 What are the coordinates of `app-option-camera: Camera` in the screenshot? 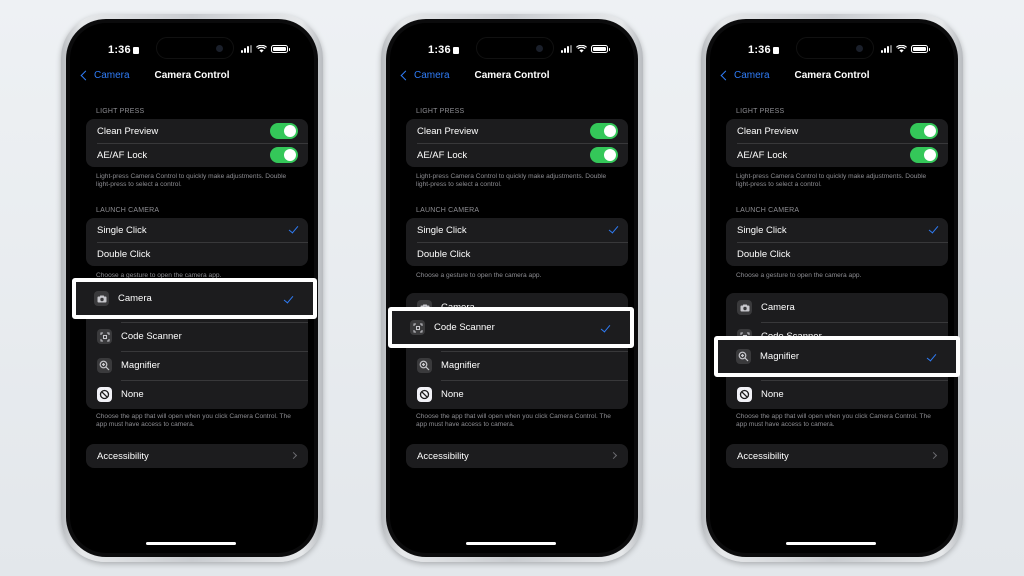 It's located at (837, 307).